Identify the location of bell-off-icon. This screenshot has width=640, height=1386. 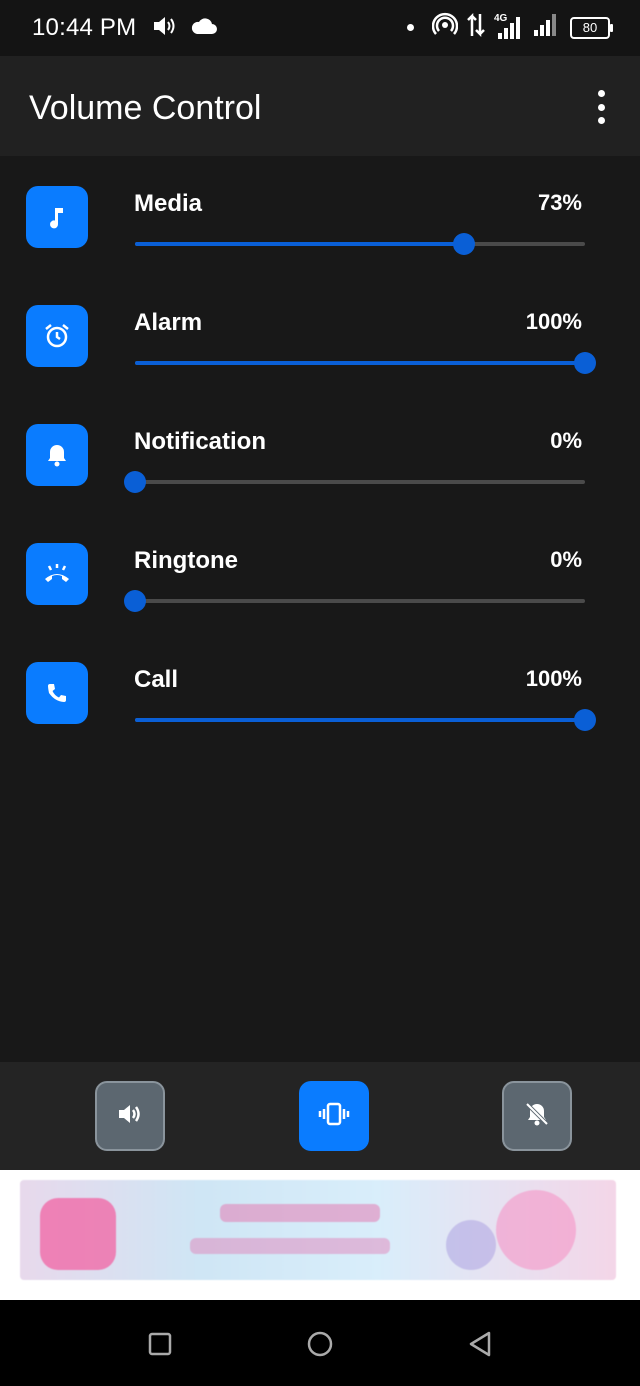
(537, 1116).